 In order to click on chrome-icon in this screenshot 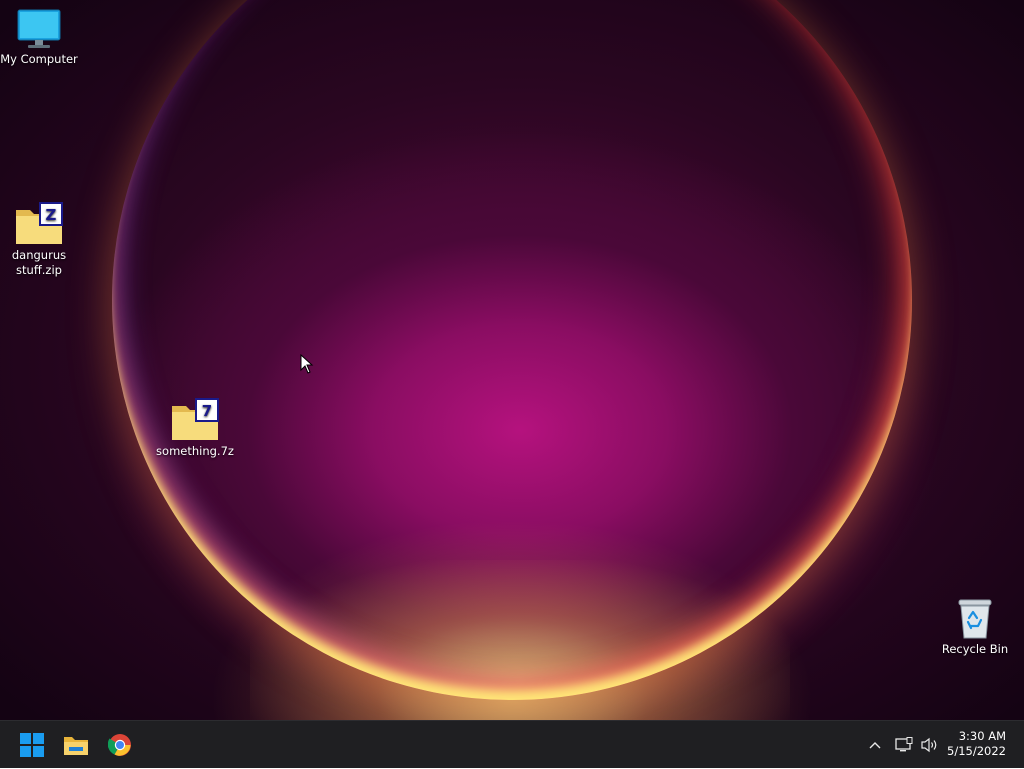, I will do `click(119, 745)`.